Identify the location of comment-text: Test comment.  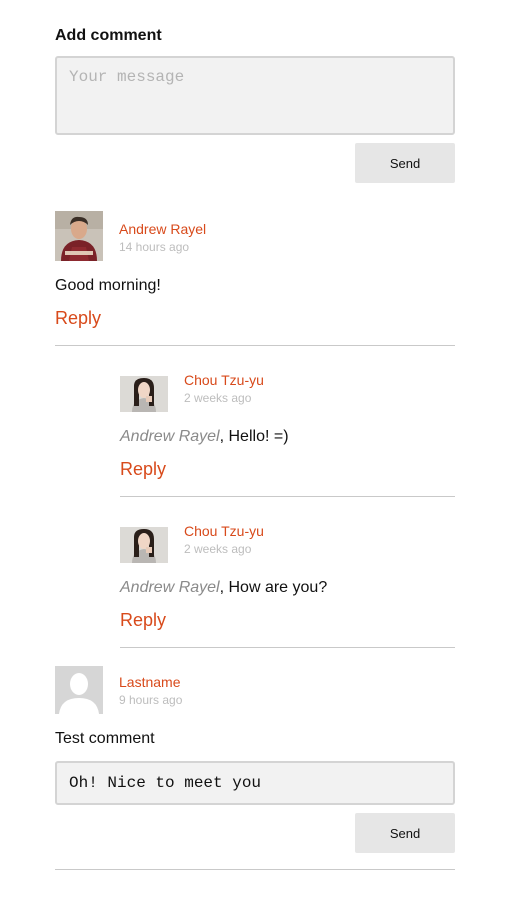
(105, 738).